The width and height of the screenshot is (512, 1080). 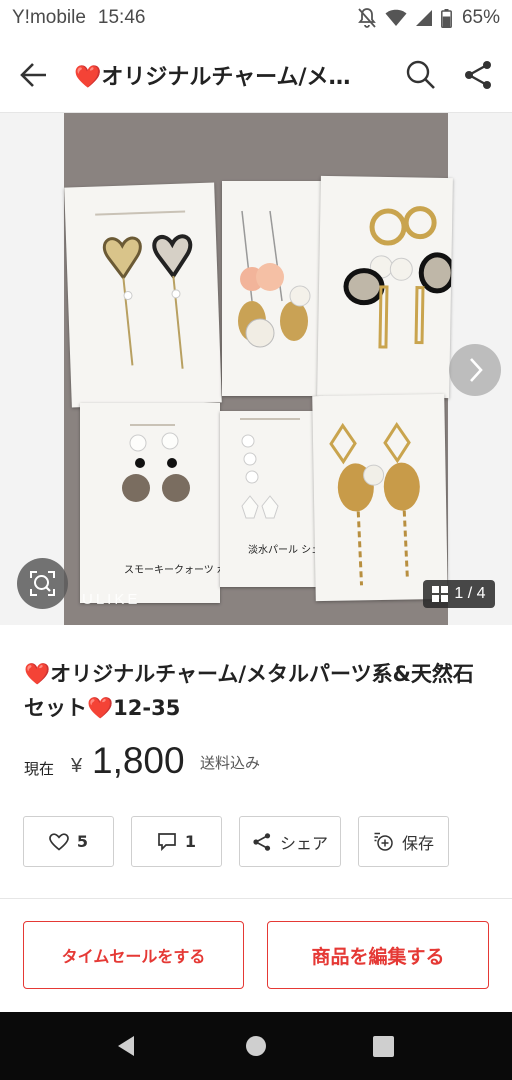 I want to click on nav-home-icon, so click(x=256, y=1046).